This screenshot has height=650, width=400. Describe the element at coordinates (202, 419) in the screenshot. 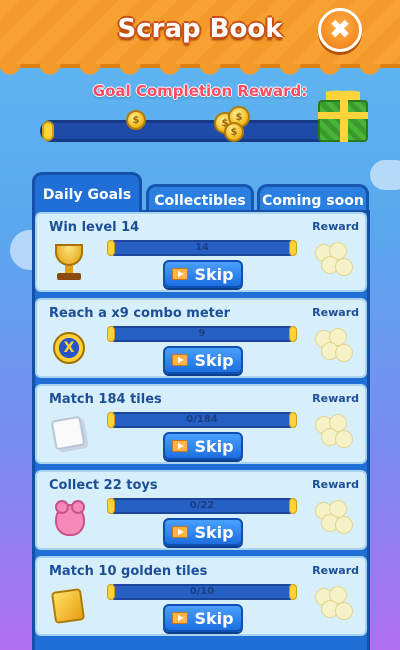

I see `goal-progress-text: 0/184` at that location.